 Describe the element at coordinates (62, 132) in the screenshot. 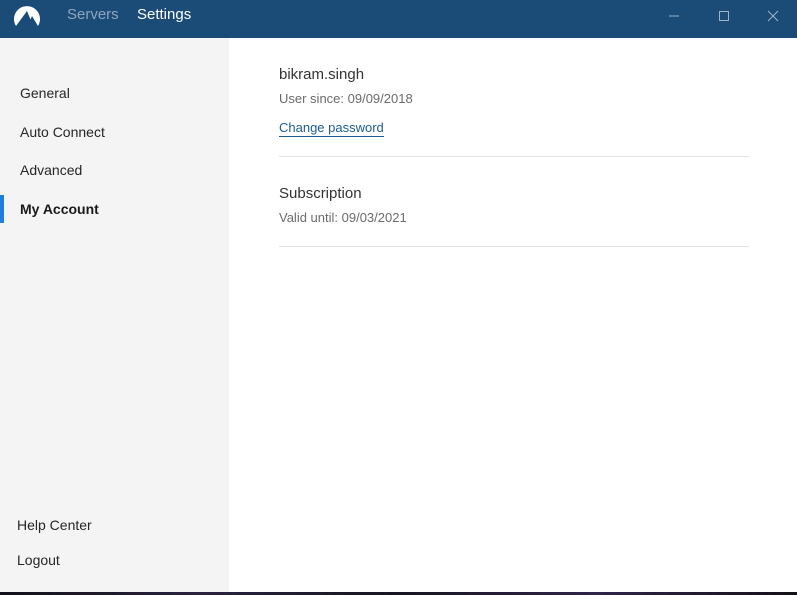

I see `sidebar-item-label: Auto Connect` at that location.